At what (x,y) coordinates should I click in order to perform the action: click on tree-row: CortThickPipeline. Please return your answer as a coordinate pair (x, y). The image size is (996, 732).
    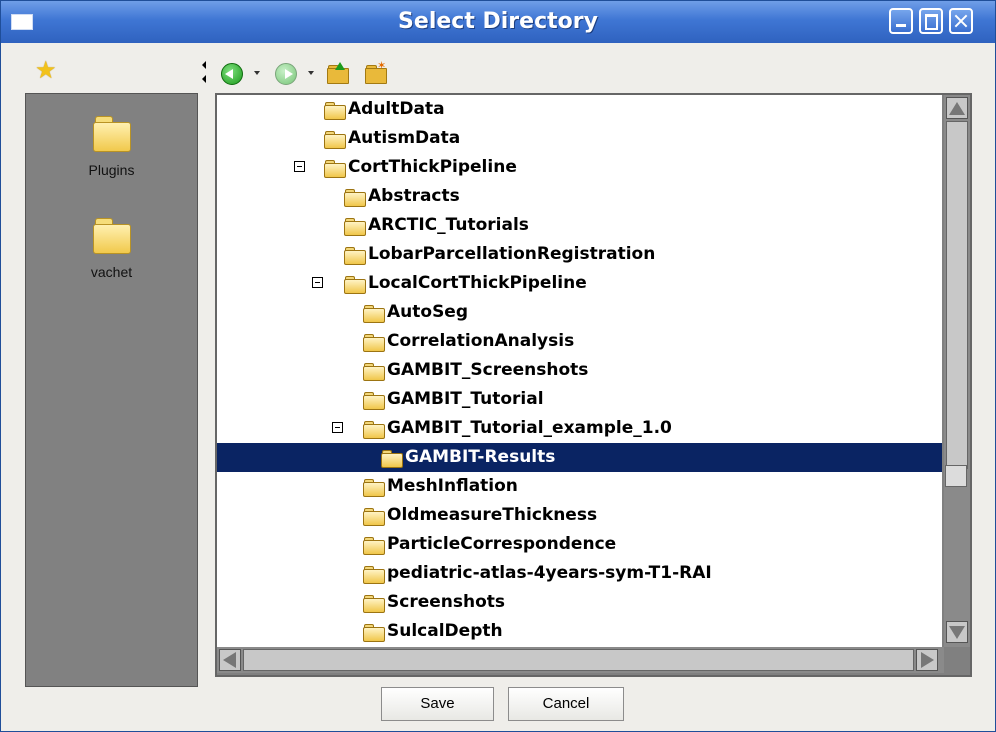
    Looking at the image, I should click on (579, 167).